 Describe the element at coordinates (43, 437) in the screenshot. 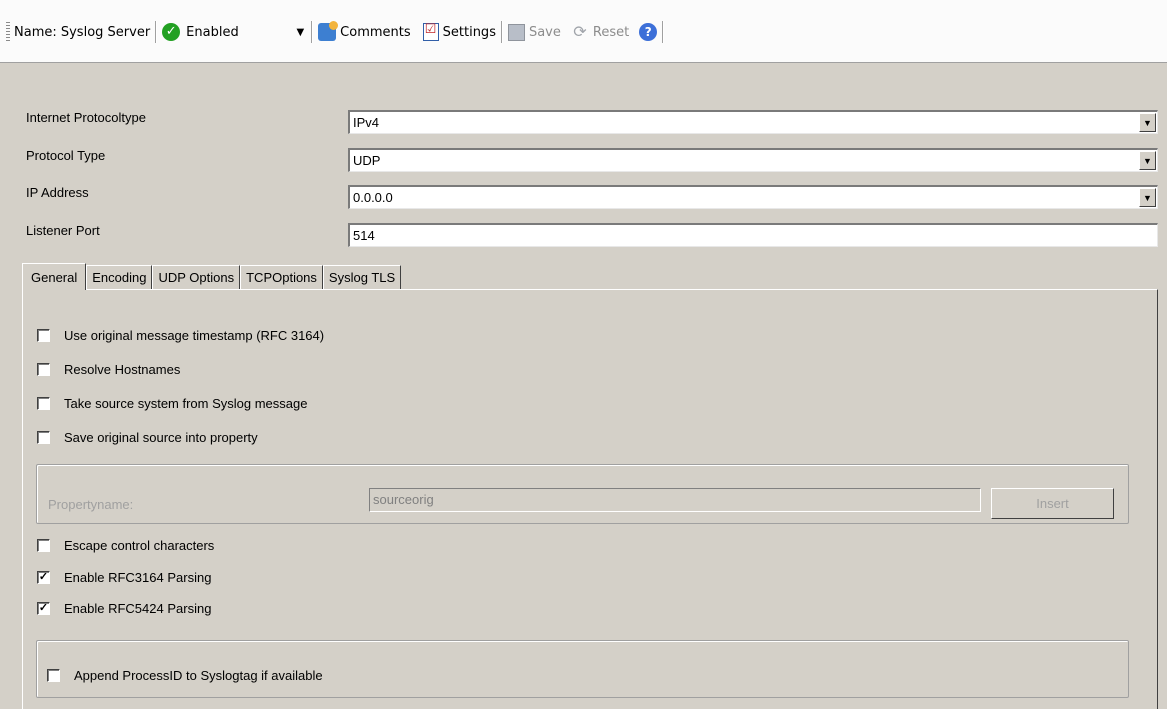

I see `save-original-source-checkbox` at that location.